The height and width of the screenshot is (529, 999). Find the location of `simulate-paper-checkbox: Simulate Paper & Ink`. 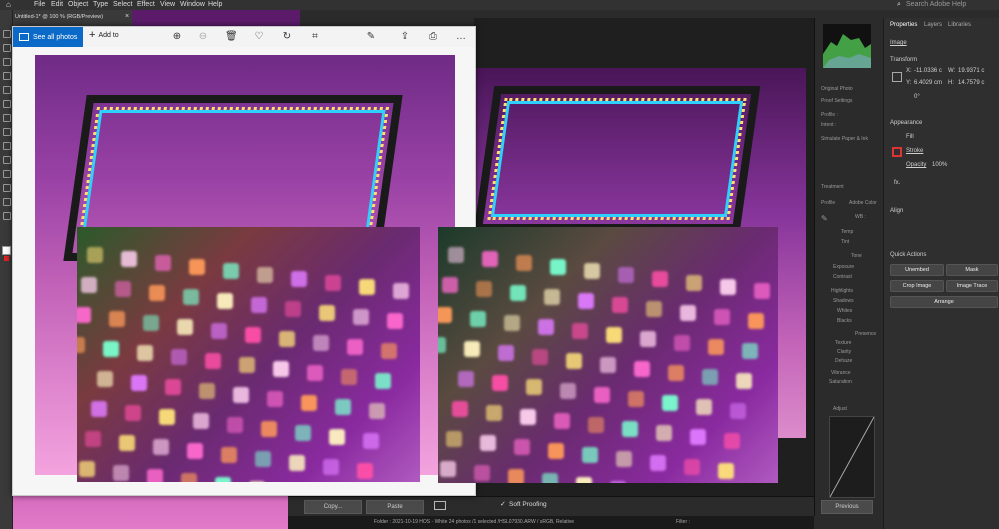

simulate-paper-checkbox: Simulate Paper & Ink is located at coordinates (844, 139).